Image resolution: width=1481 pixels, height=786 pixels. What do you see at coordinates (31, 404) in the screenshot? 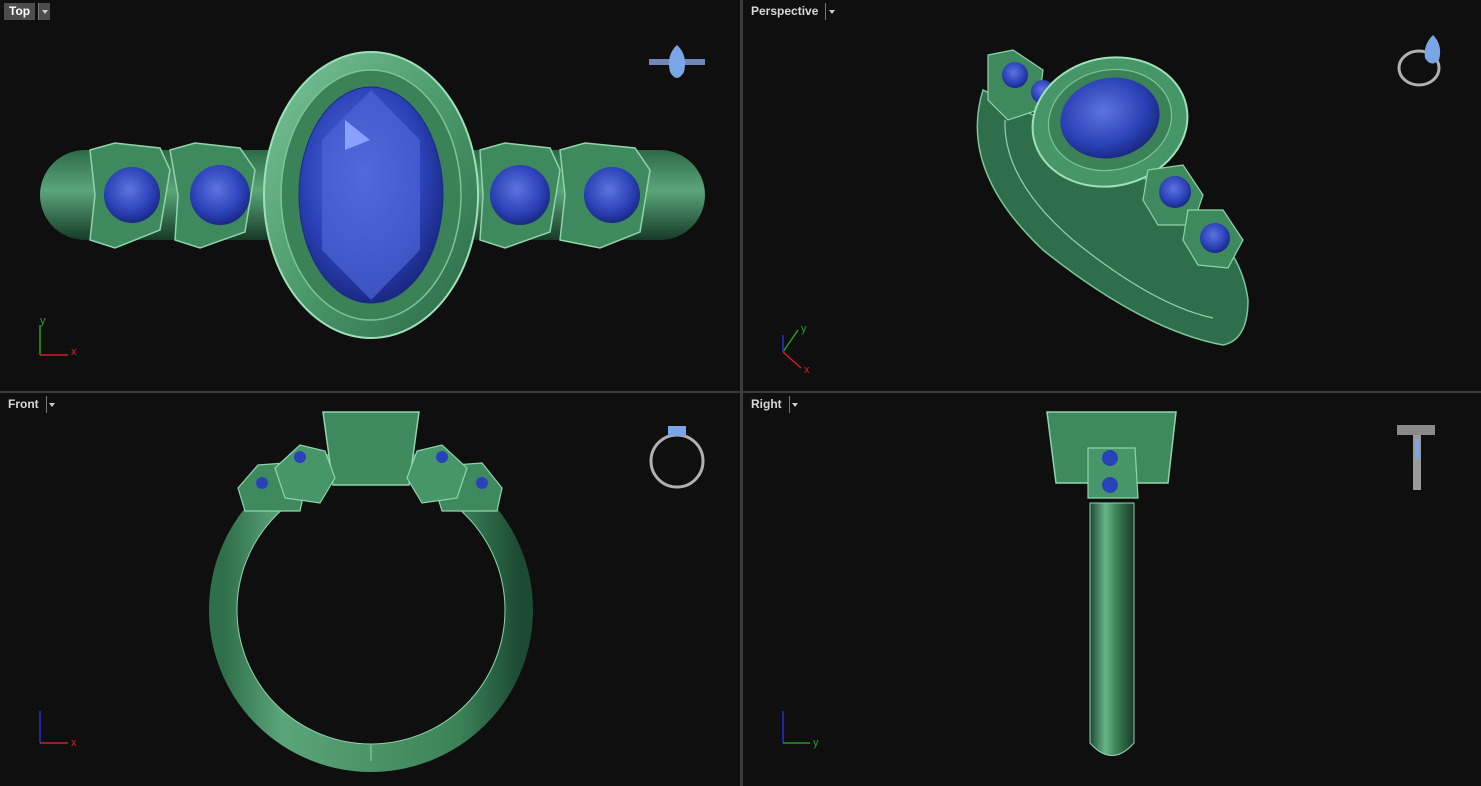
I see `viewport-title-front: Front` at bounding box center [31, 404].